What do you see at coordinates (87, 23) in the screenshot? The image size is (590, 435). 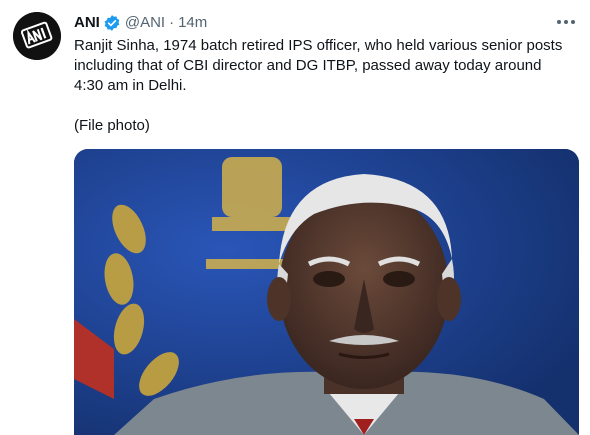 I see `display-name: ANI` at bounding box center [87, 23].